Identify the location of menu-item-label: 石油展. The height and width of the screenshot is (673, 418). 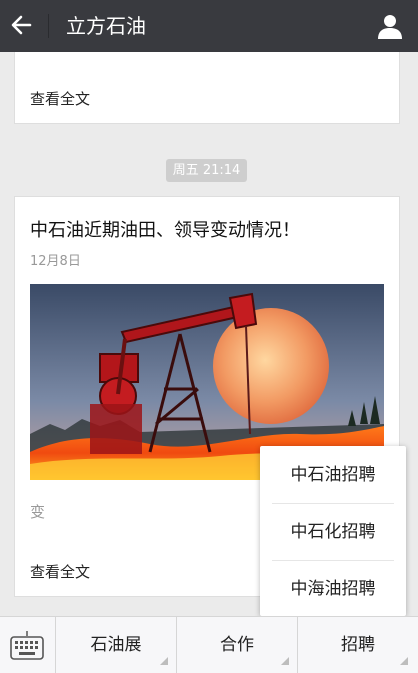
(116, 645).